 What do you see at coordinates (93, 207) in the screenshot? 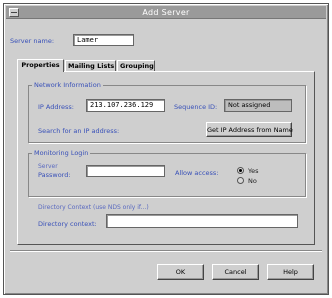
I see `directory-context-note: Directory Context (use NDS only if...)` at bounding box center [93, 207].